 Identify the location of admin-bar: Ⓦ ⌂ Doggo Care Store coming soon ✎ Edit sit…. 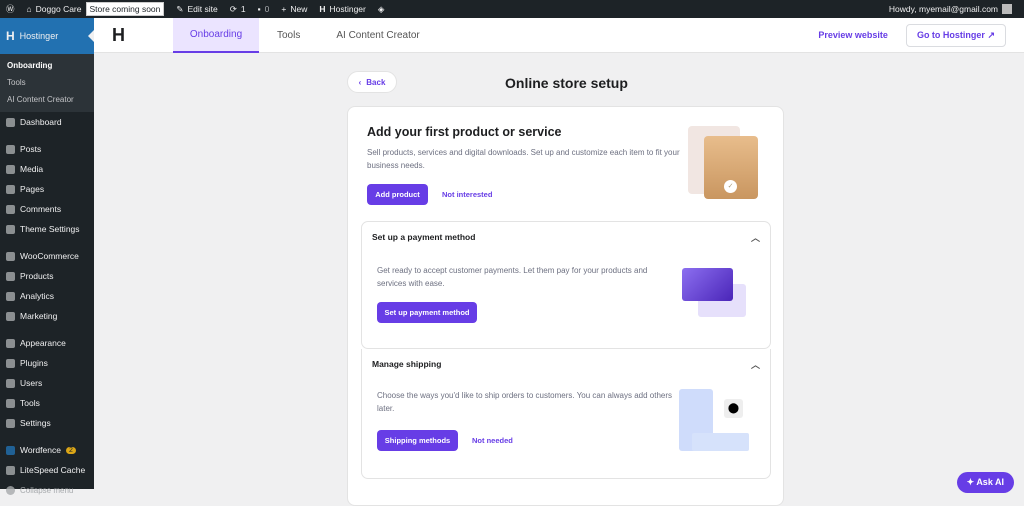
(512, 9).